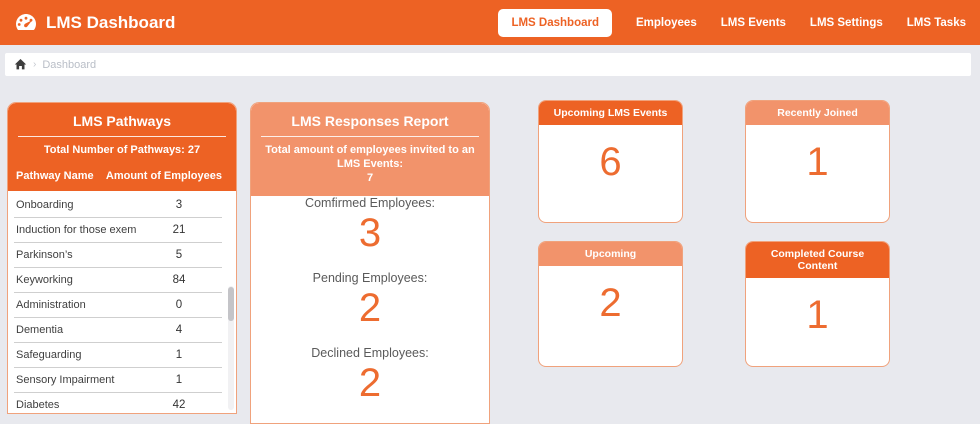  What do you see at coordinates (179, 205) in the screenshot?
I see `pathway-count: 3` at bounding box center [179, 205].